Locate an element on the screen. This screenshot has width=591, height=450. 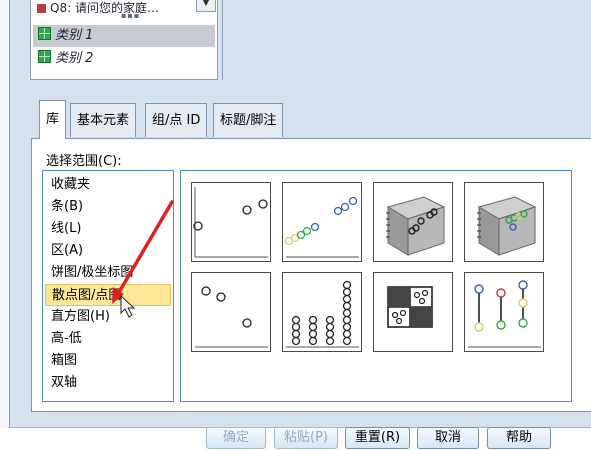
choose-from-label: 选择范围(C): is located at coordinates (84, 161).